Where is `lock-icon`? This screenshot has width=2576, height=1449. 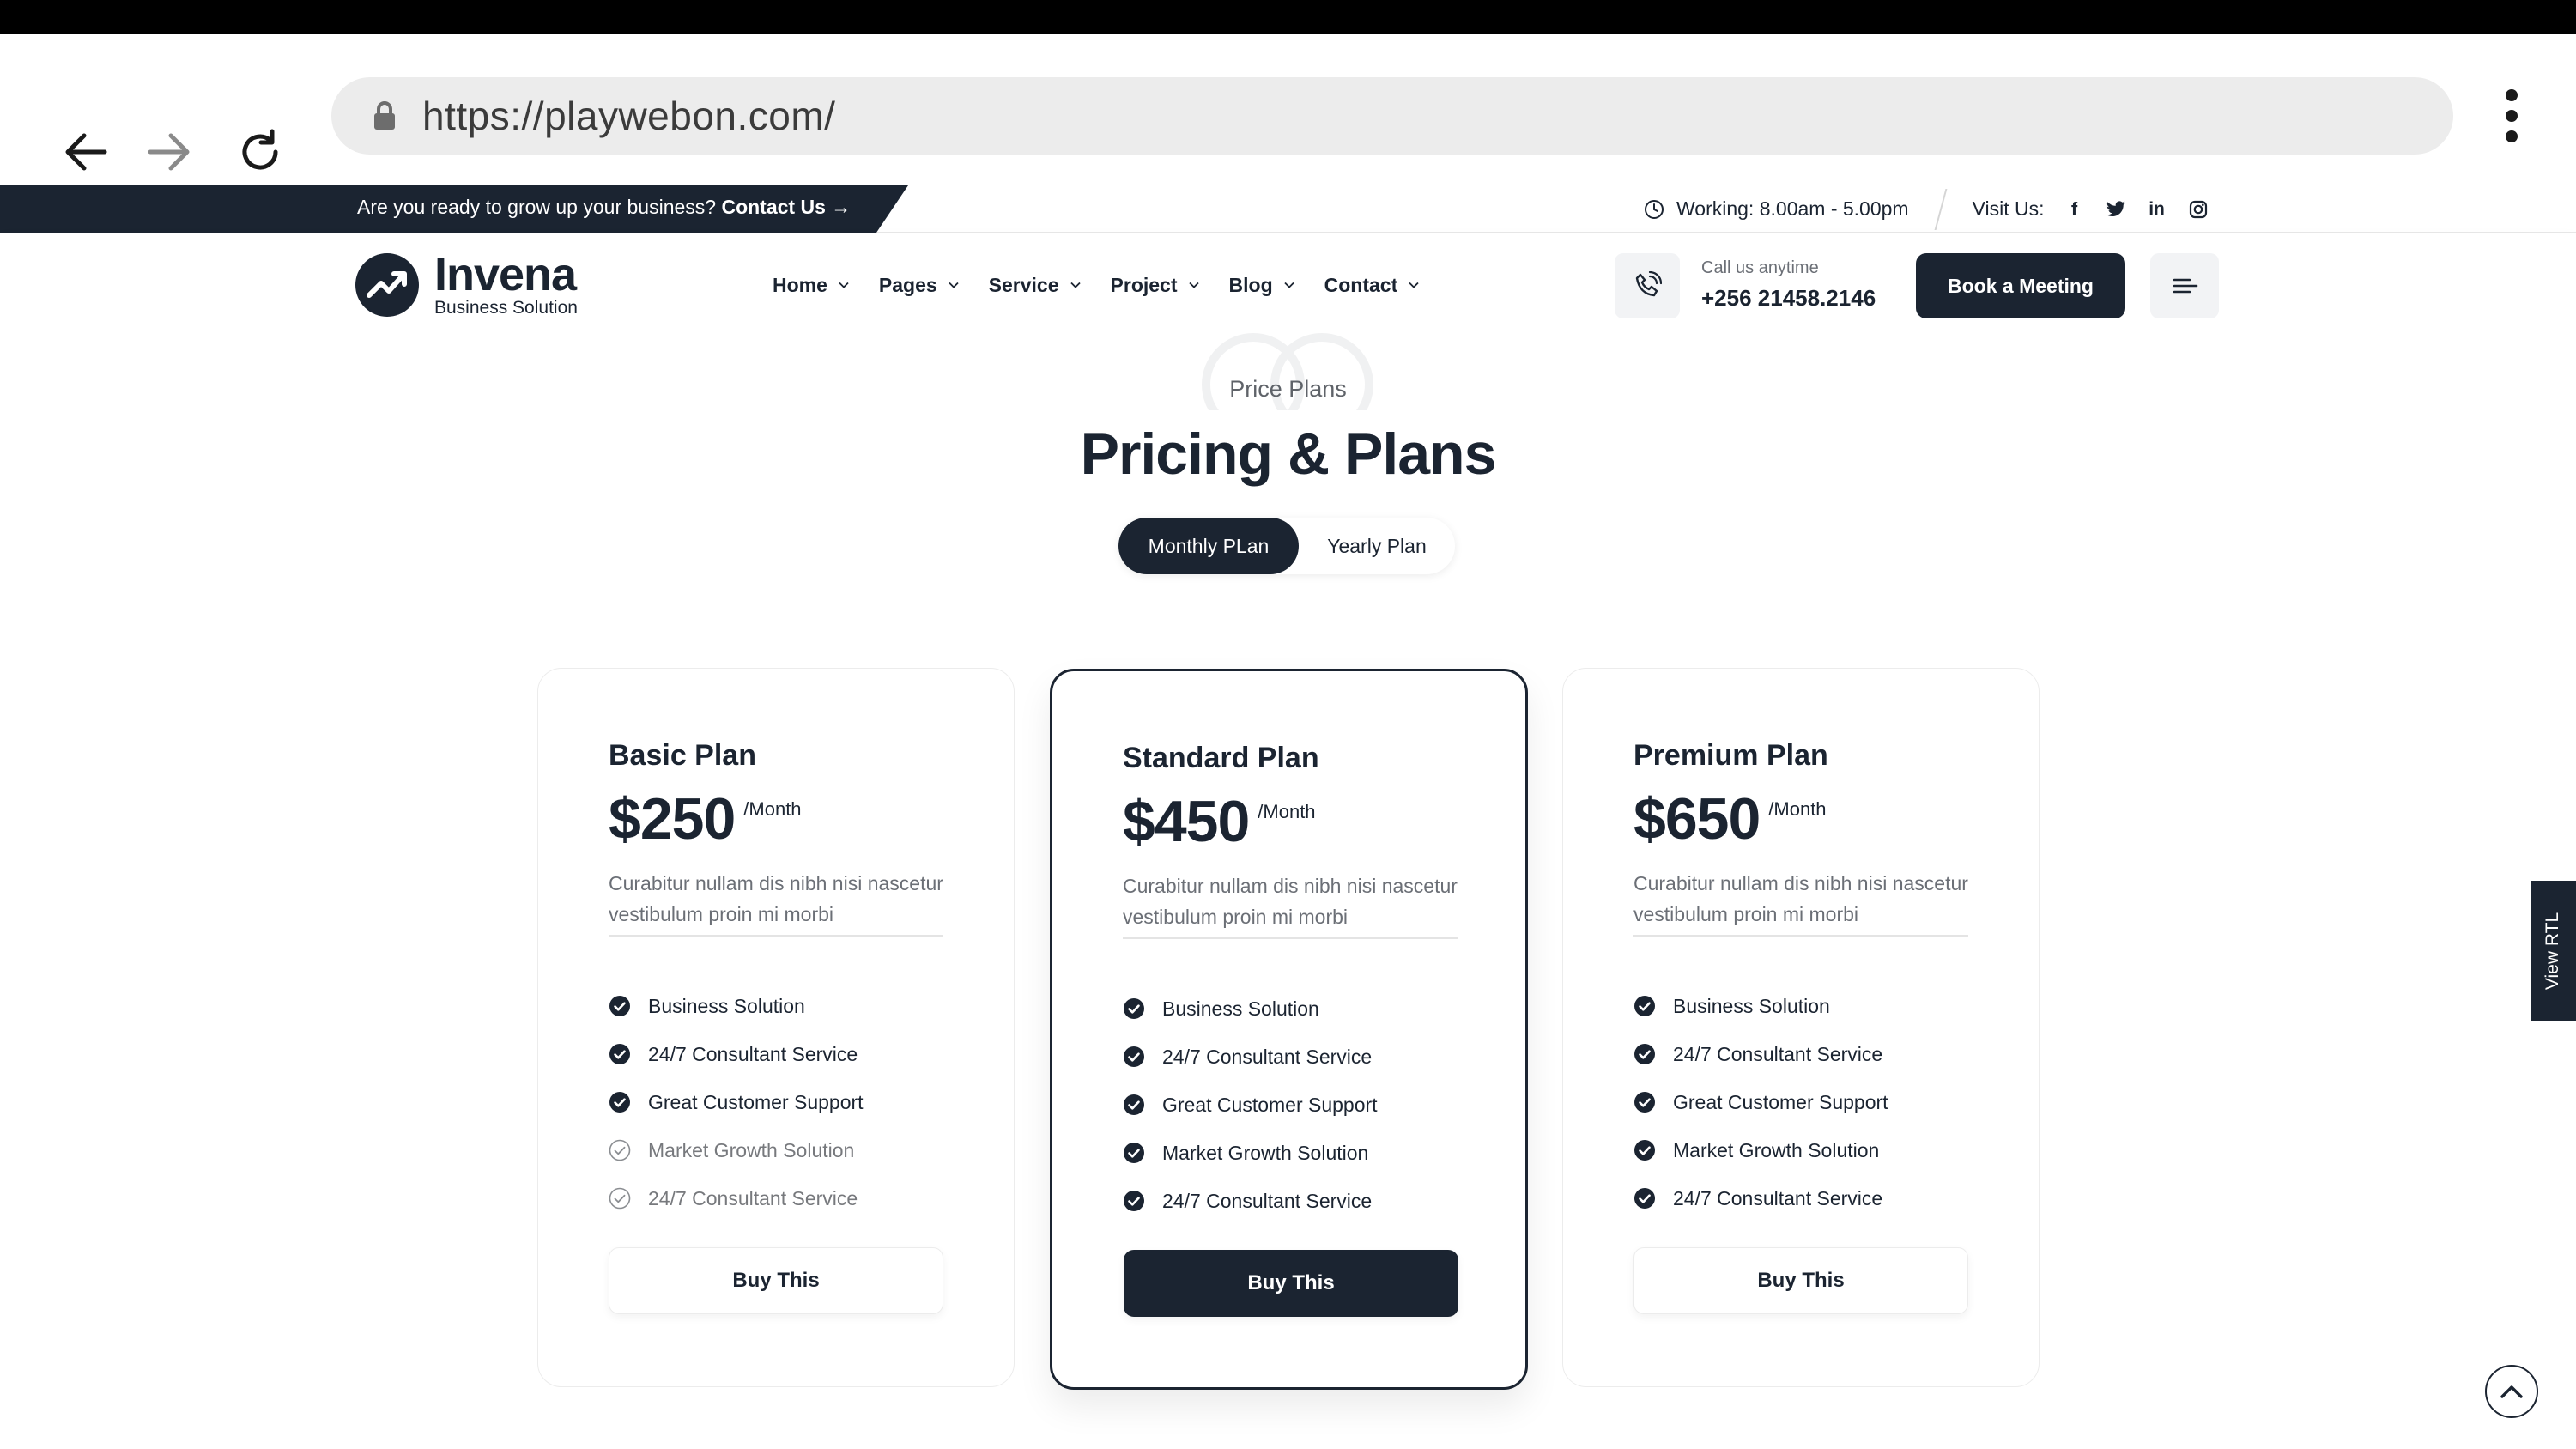 lock-icon is located at coordinates (384, 116).